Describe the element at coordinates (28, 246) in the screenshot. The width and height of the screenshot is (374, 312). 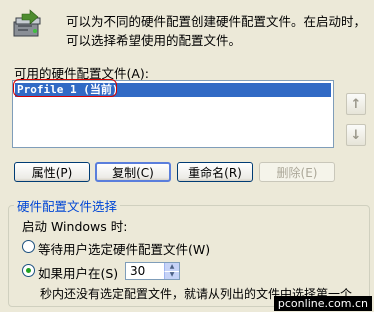
I see `wait-radio` at that location.